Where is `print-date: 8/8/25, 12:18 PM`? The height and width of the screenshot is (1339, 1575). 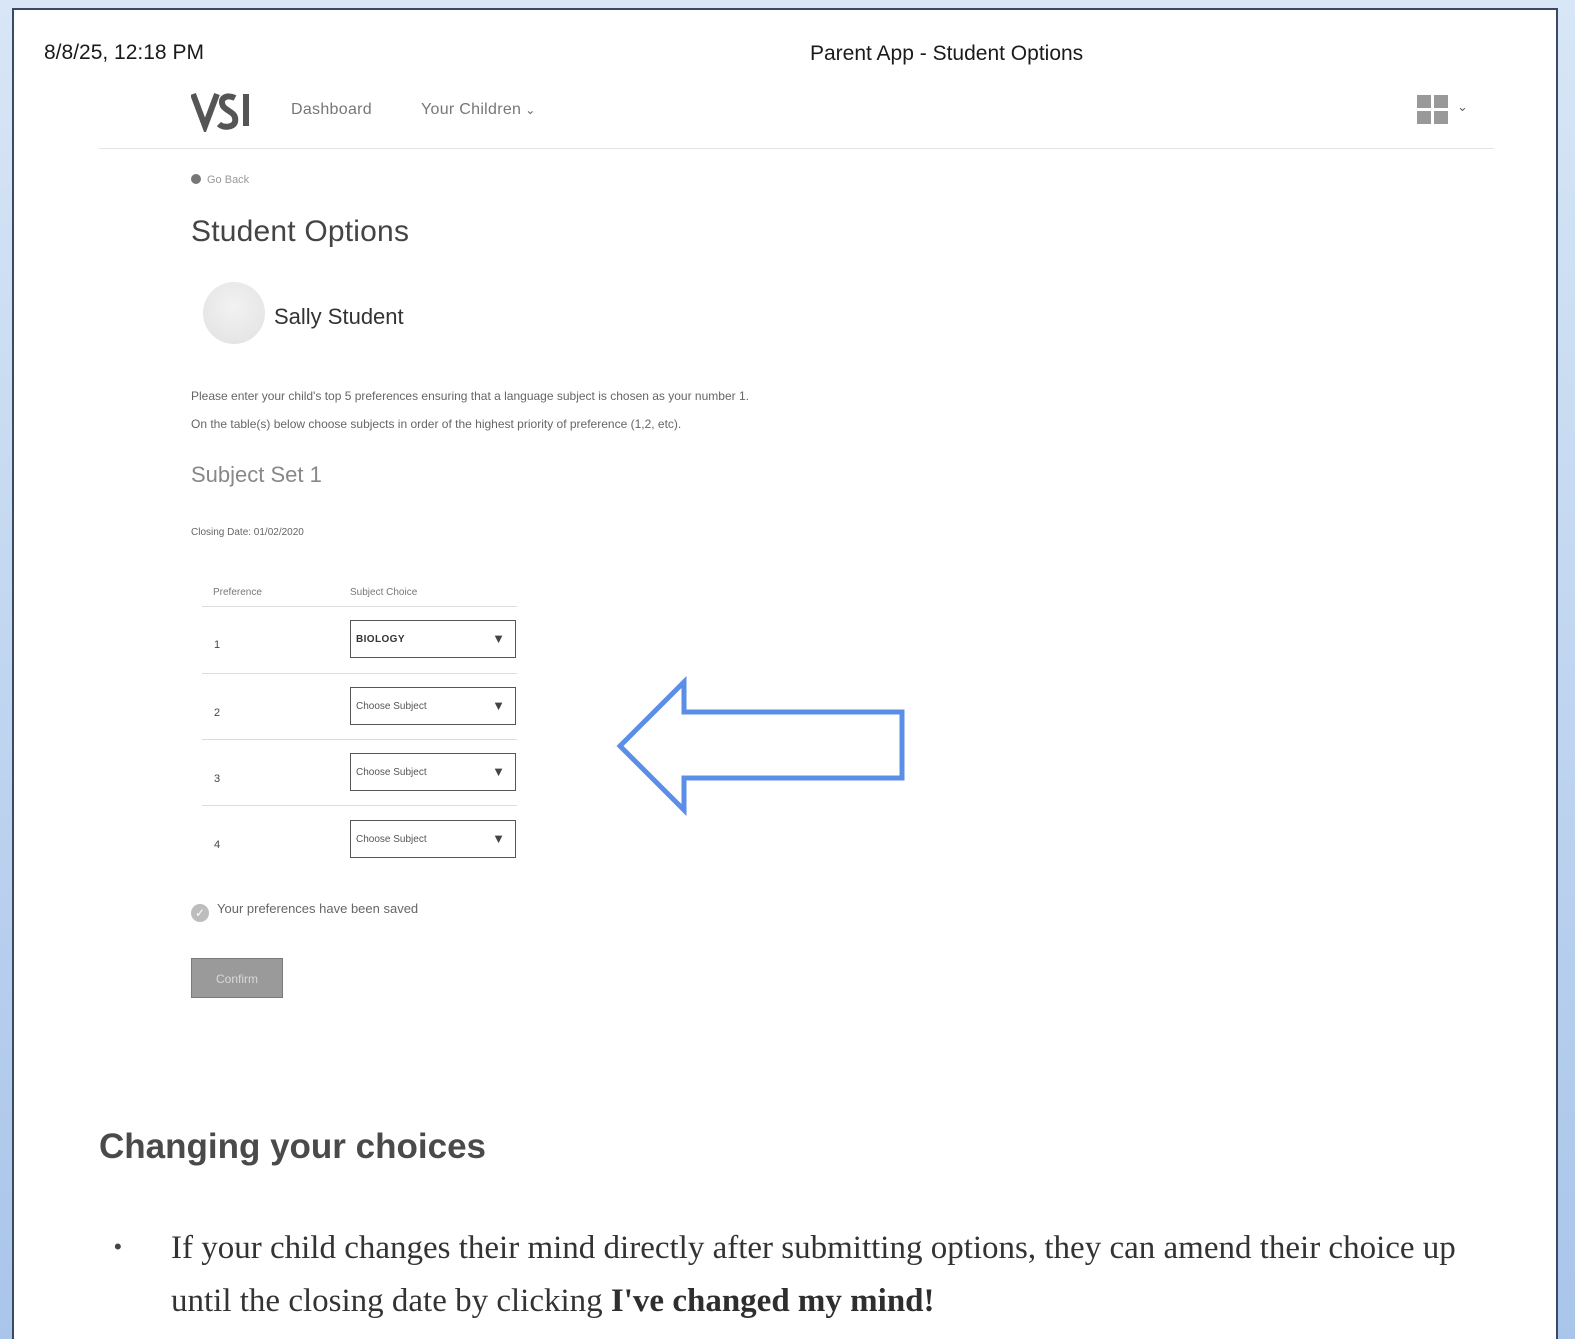
print-date: 8/8/25, 12:18 PM is located at coordinates (124, 52).